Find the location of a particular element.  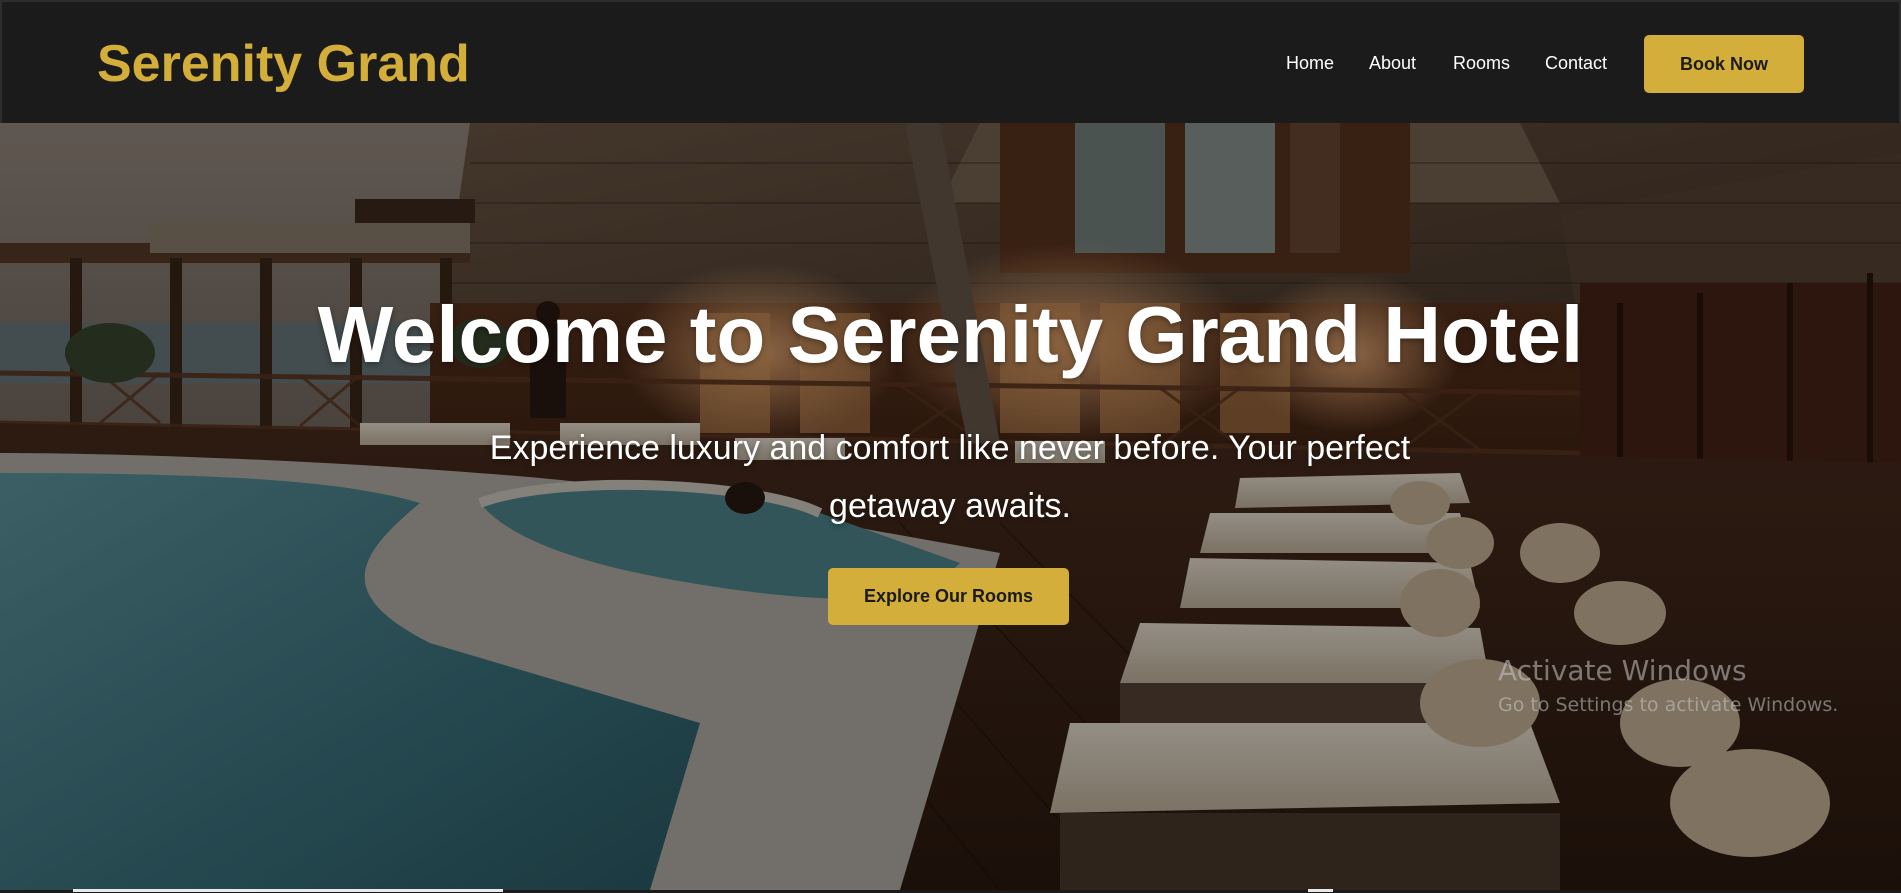

nav-about-link: About is located at coordinates (1392, 63).